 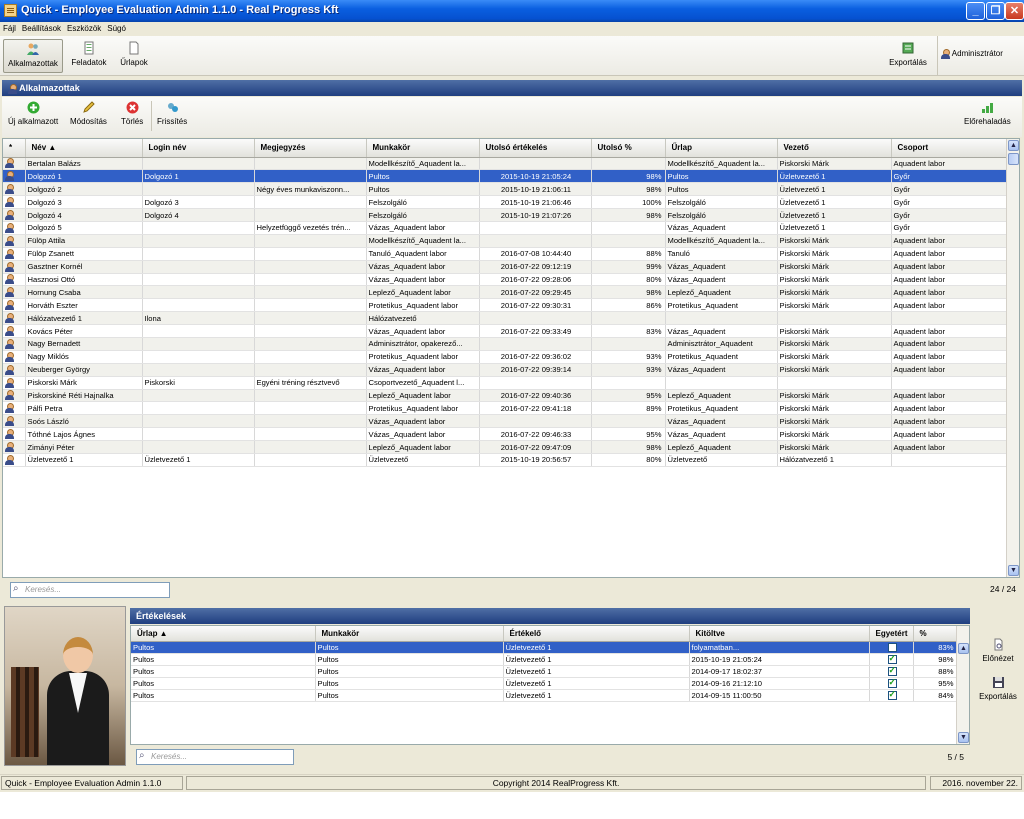 What do you see at coordinates (975, 11) in the screenshot?
I see `minimize-button: _` at bounding box center [975, 11].